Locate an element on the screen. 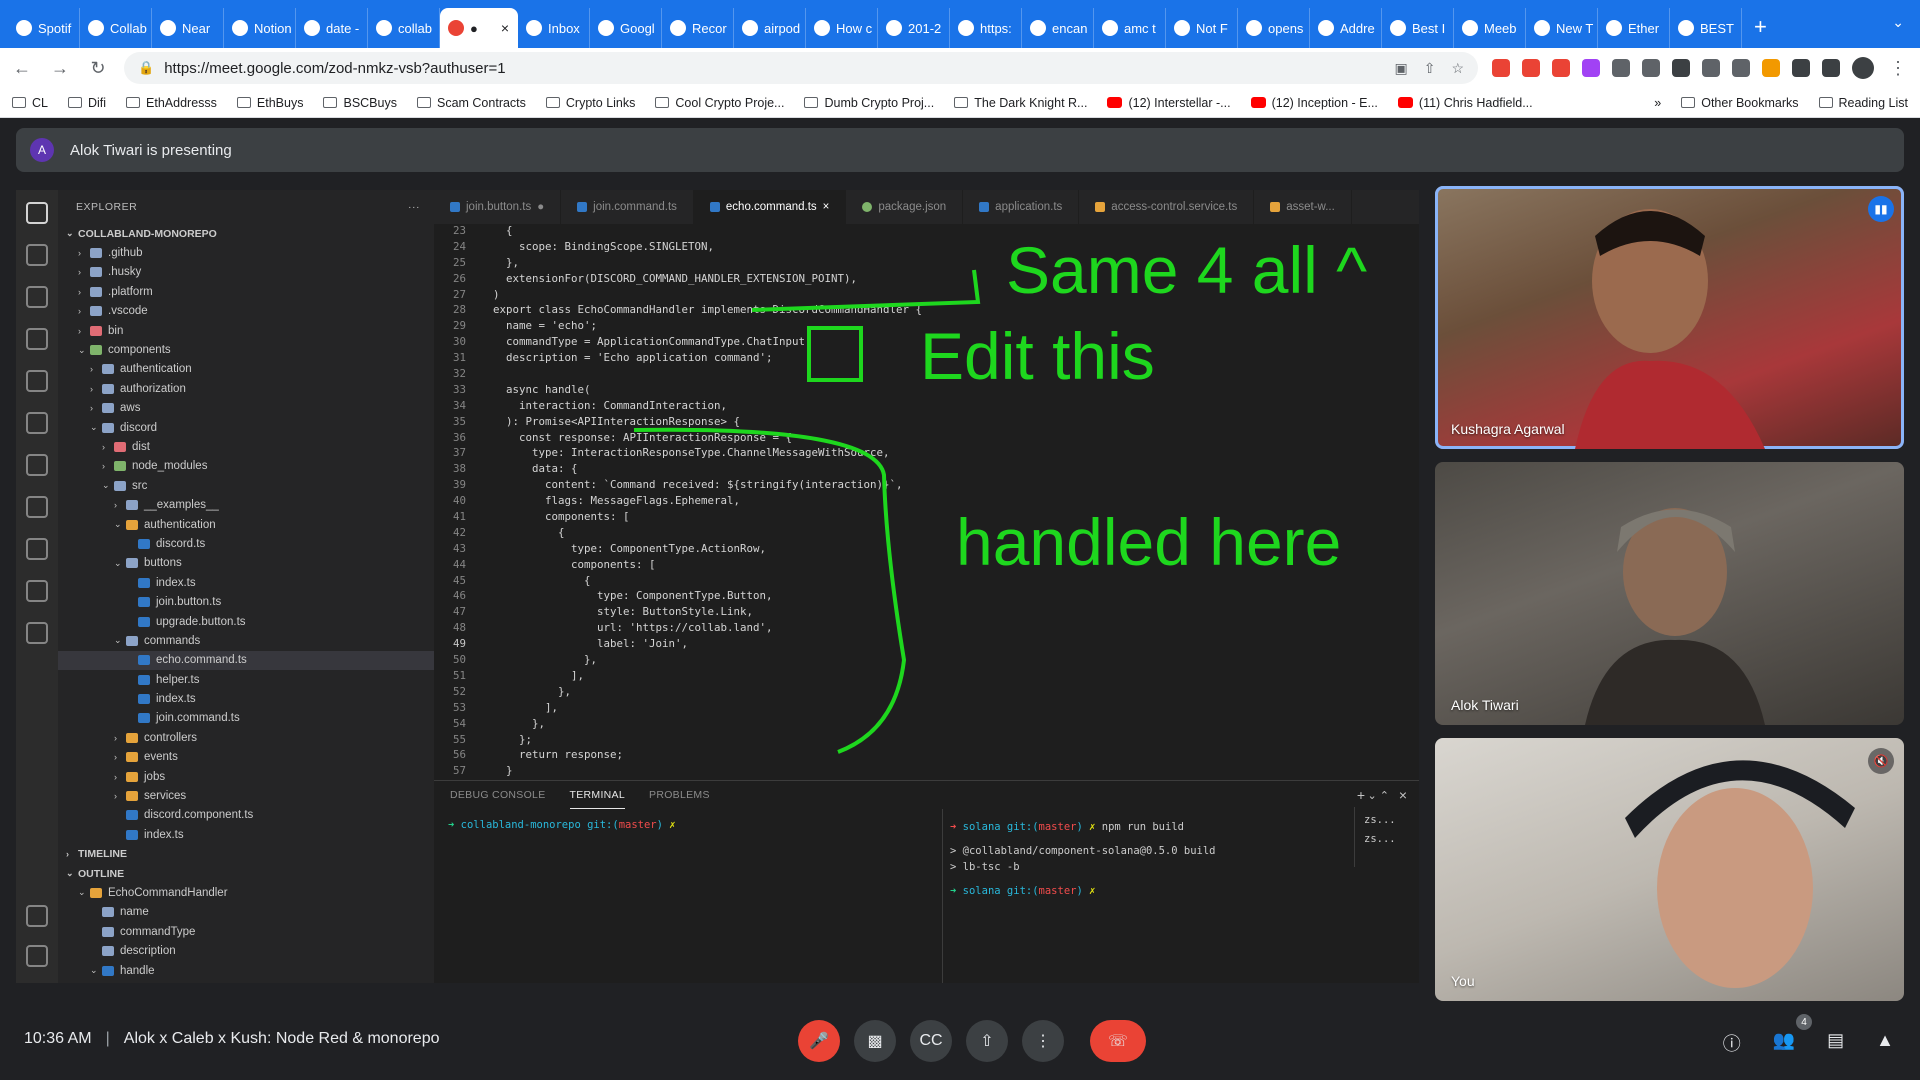  camera-in-use-icon: ▣ is located at coordinates (1400, 68).